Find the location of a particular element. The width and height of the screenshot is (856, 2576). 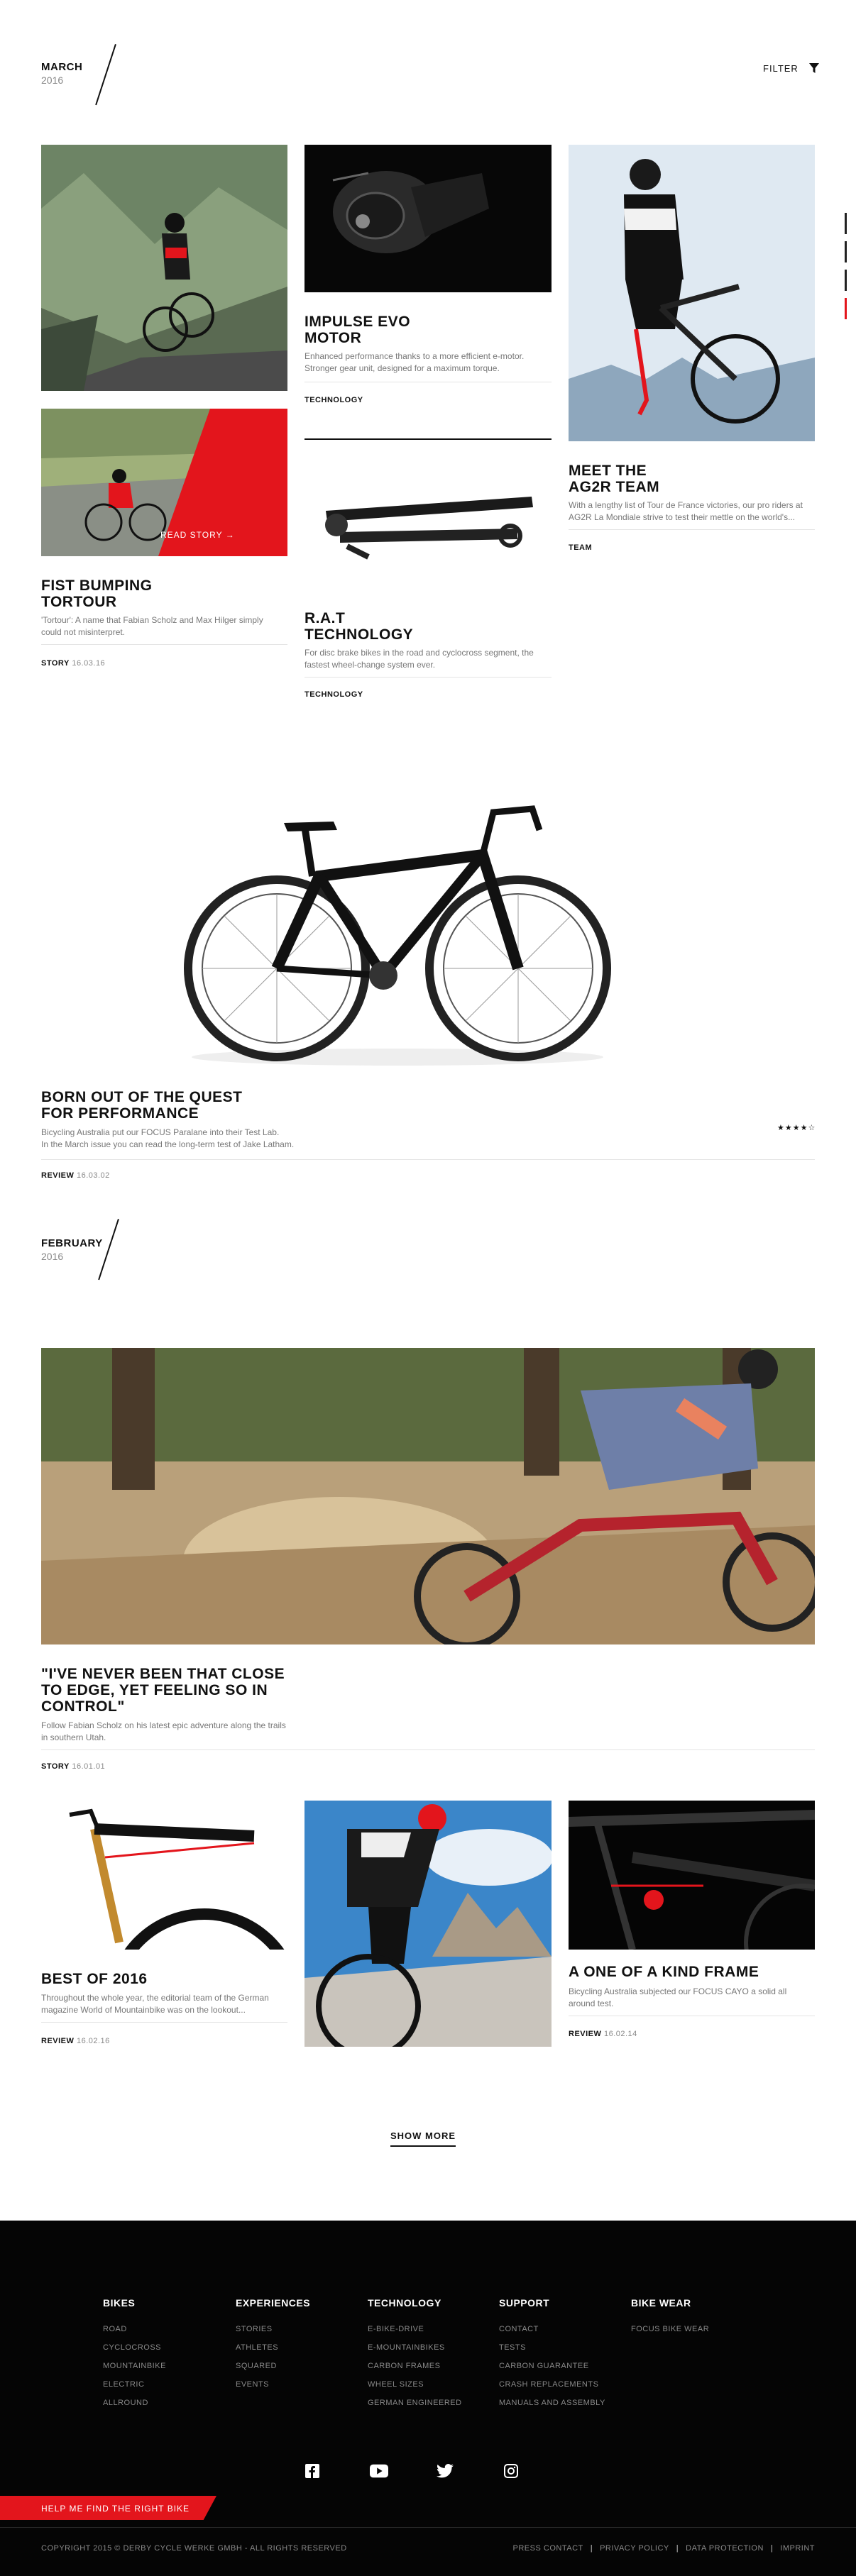

footer-link: ATHLETES is located at coordinates (273, 2347).